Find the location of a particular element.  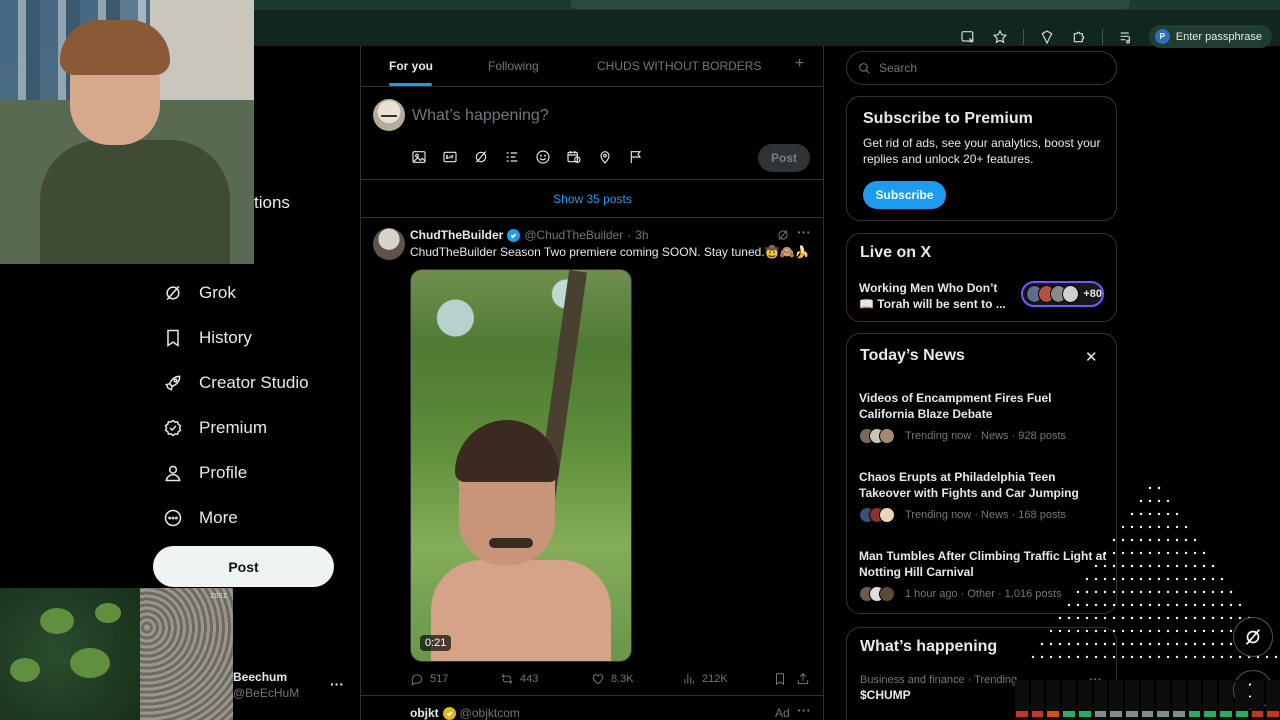

composer-post-button: Post is located at coordinates (784, 158).